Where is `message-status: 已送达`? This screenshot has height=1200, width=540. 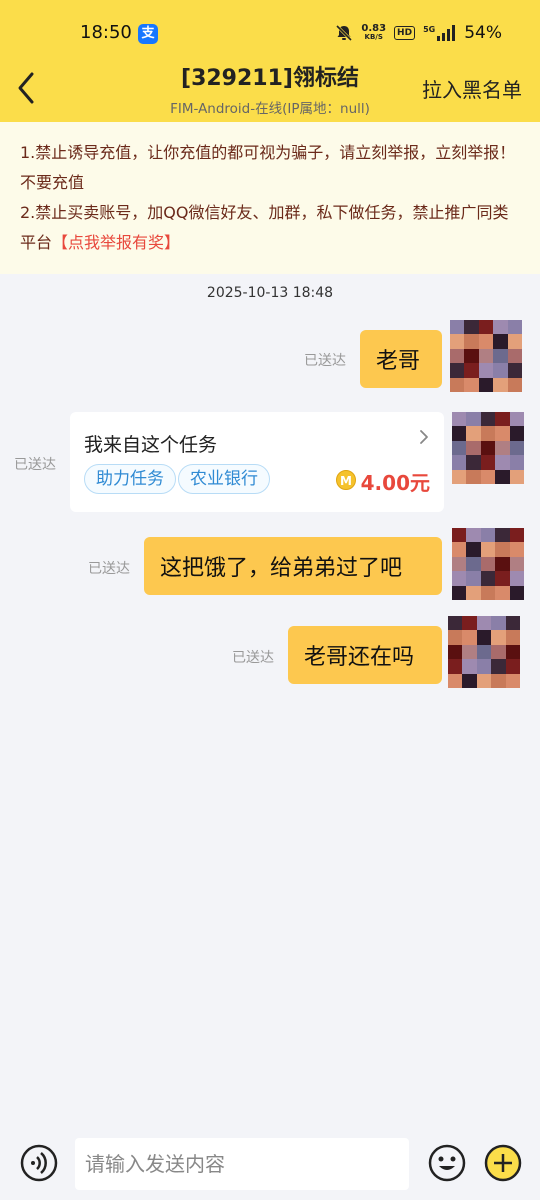
message-status: 已送达 is located at coordinates (253, 658).